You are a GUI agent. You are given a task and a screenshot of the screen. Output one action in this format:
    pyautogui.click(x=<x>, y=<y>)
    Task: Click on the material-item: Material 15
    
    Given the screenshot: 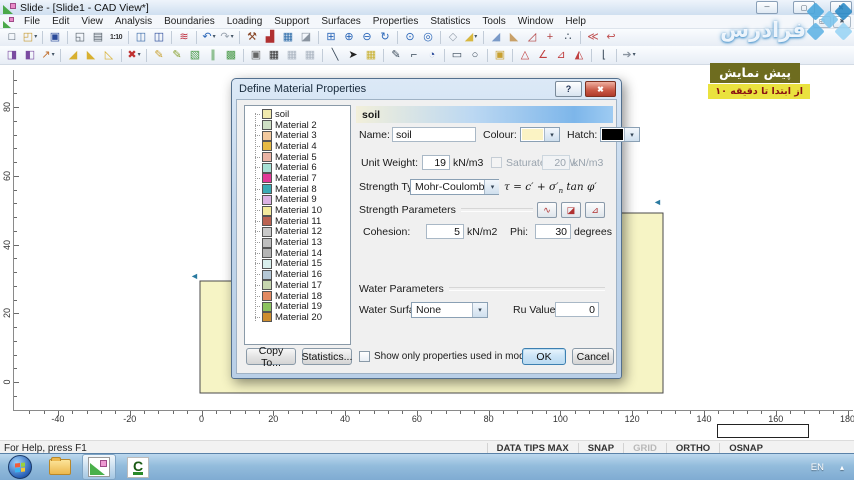 What is the action you would take?
    pyautogui.click(x=302, y=263)
    